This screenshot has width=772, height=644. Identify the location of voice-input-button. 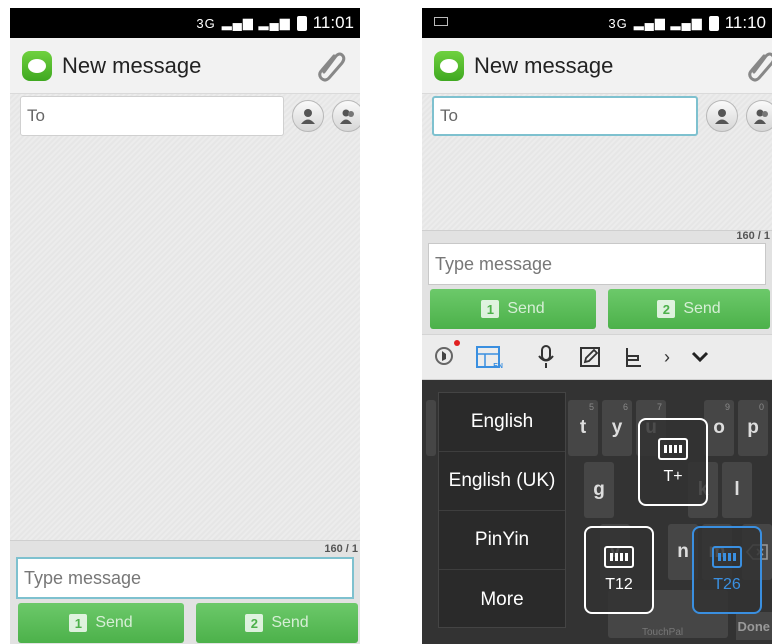
(546, 357).